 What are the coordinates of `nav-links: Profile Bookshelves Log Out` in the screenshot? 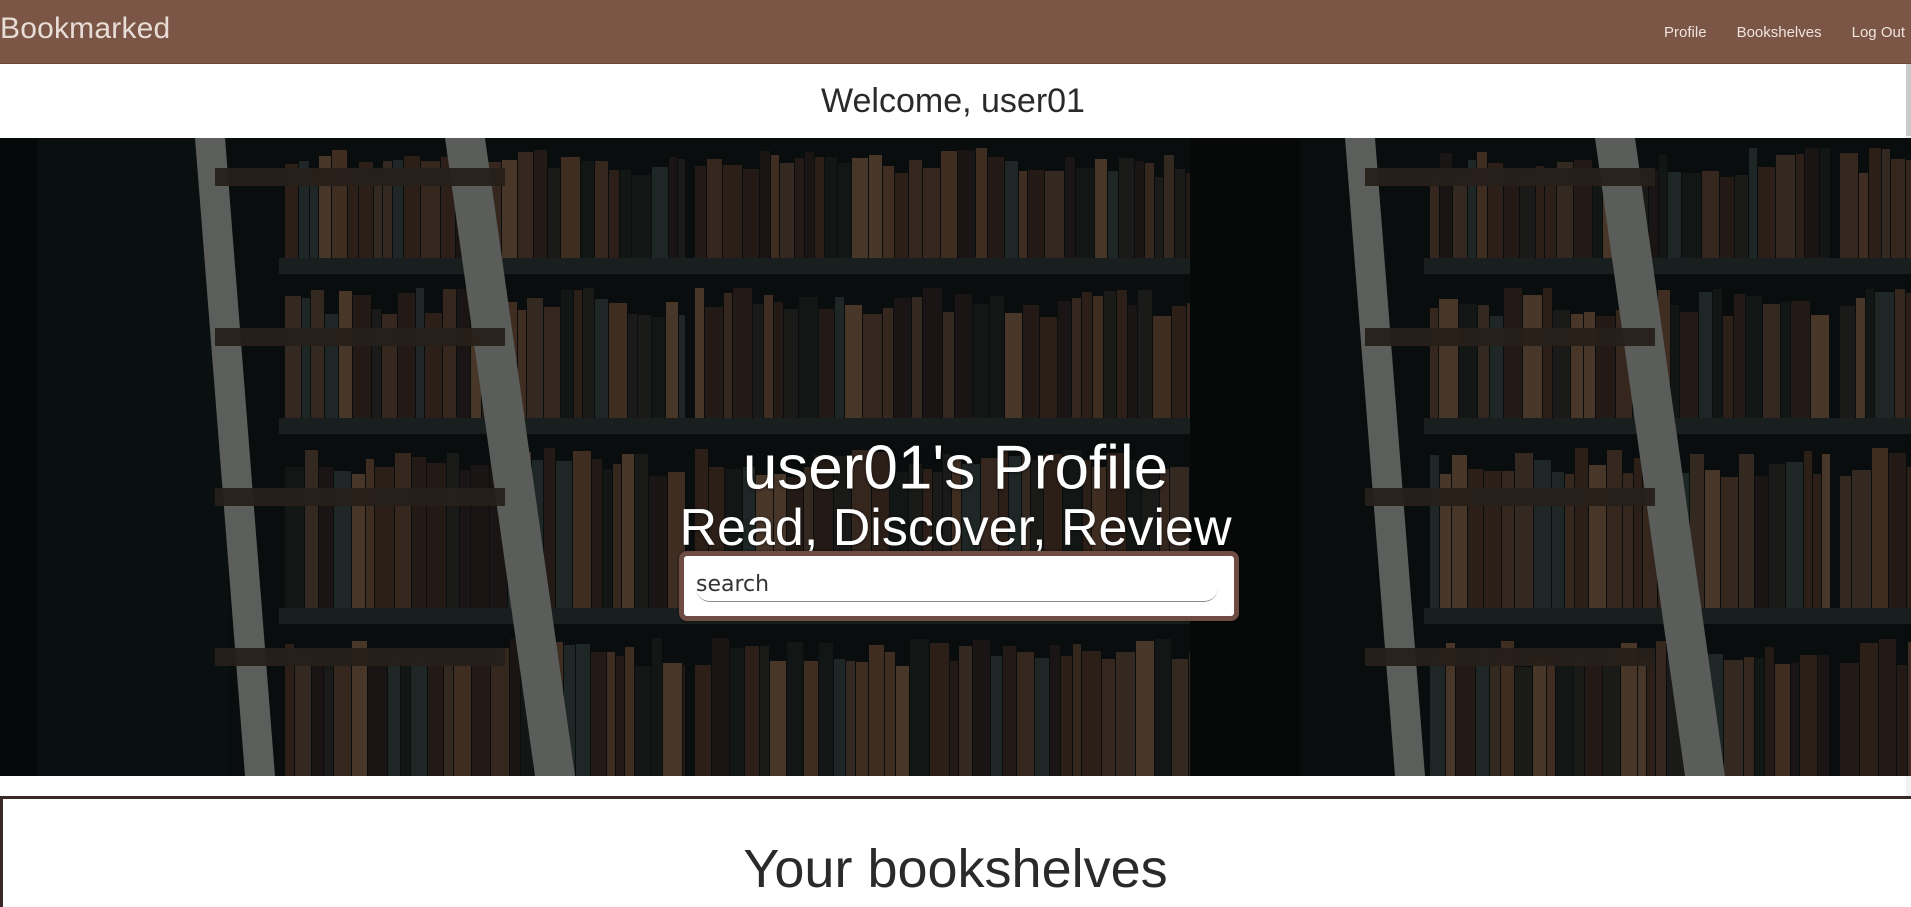 It's located at (1772, 32).